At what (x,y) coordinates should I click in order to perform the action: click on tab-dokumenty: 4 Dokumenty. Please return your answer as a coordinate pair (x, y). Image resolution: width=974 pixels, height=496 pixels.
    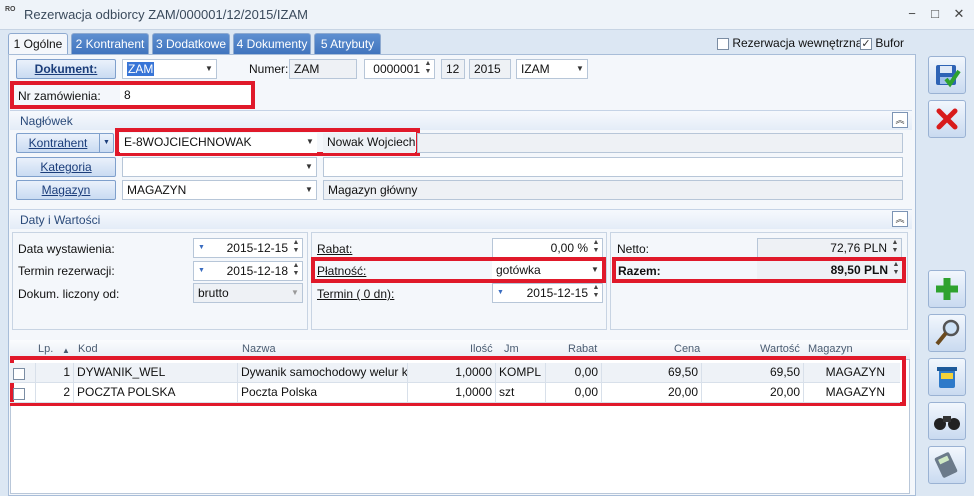
    Looking at the image, I should click on (272, 44).